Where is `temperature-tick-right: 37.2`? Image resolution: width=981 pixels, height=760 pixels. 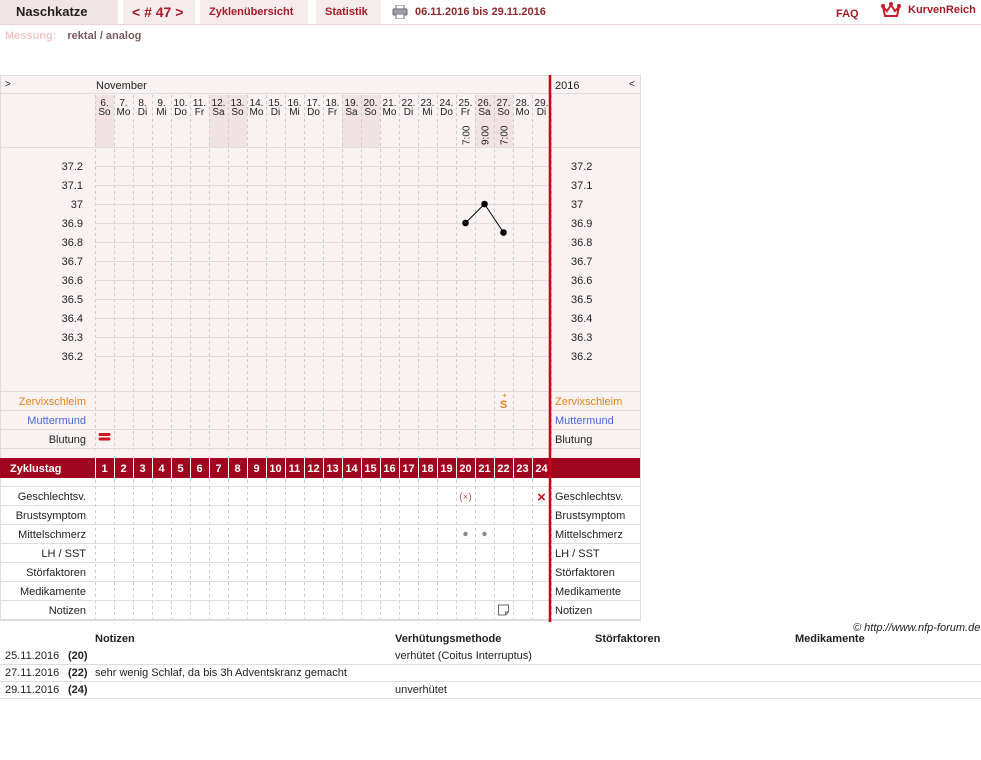 temperature-tick-right: 37.2 is located at coordinates (581, 167).